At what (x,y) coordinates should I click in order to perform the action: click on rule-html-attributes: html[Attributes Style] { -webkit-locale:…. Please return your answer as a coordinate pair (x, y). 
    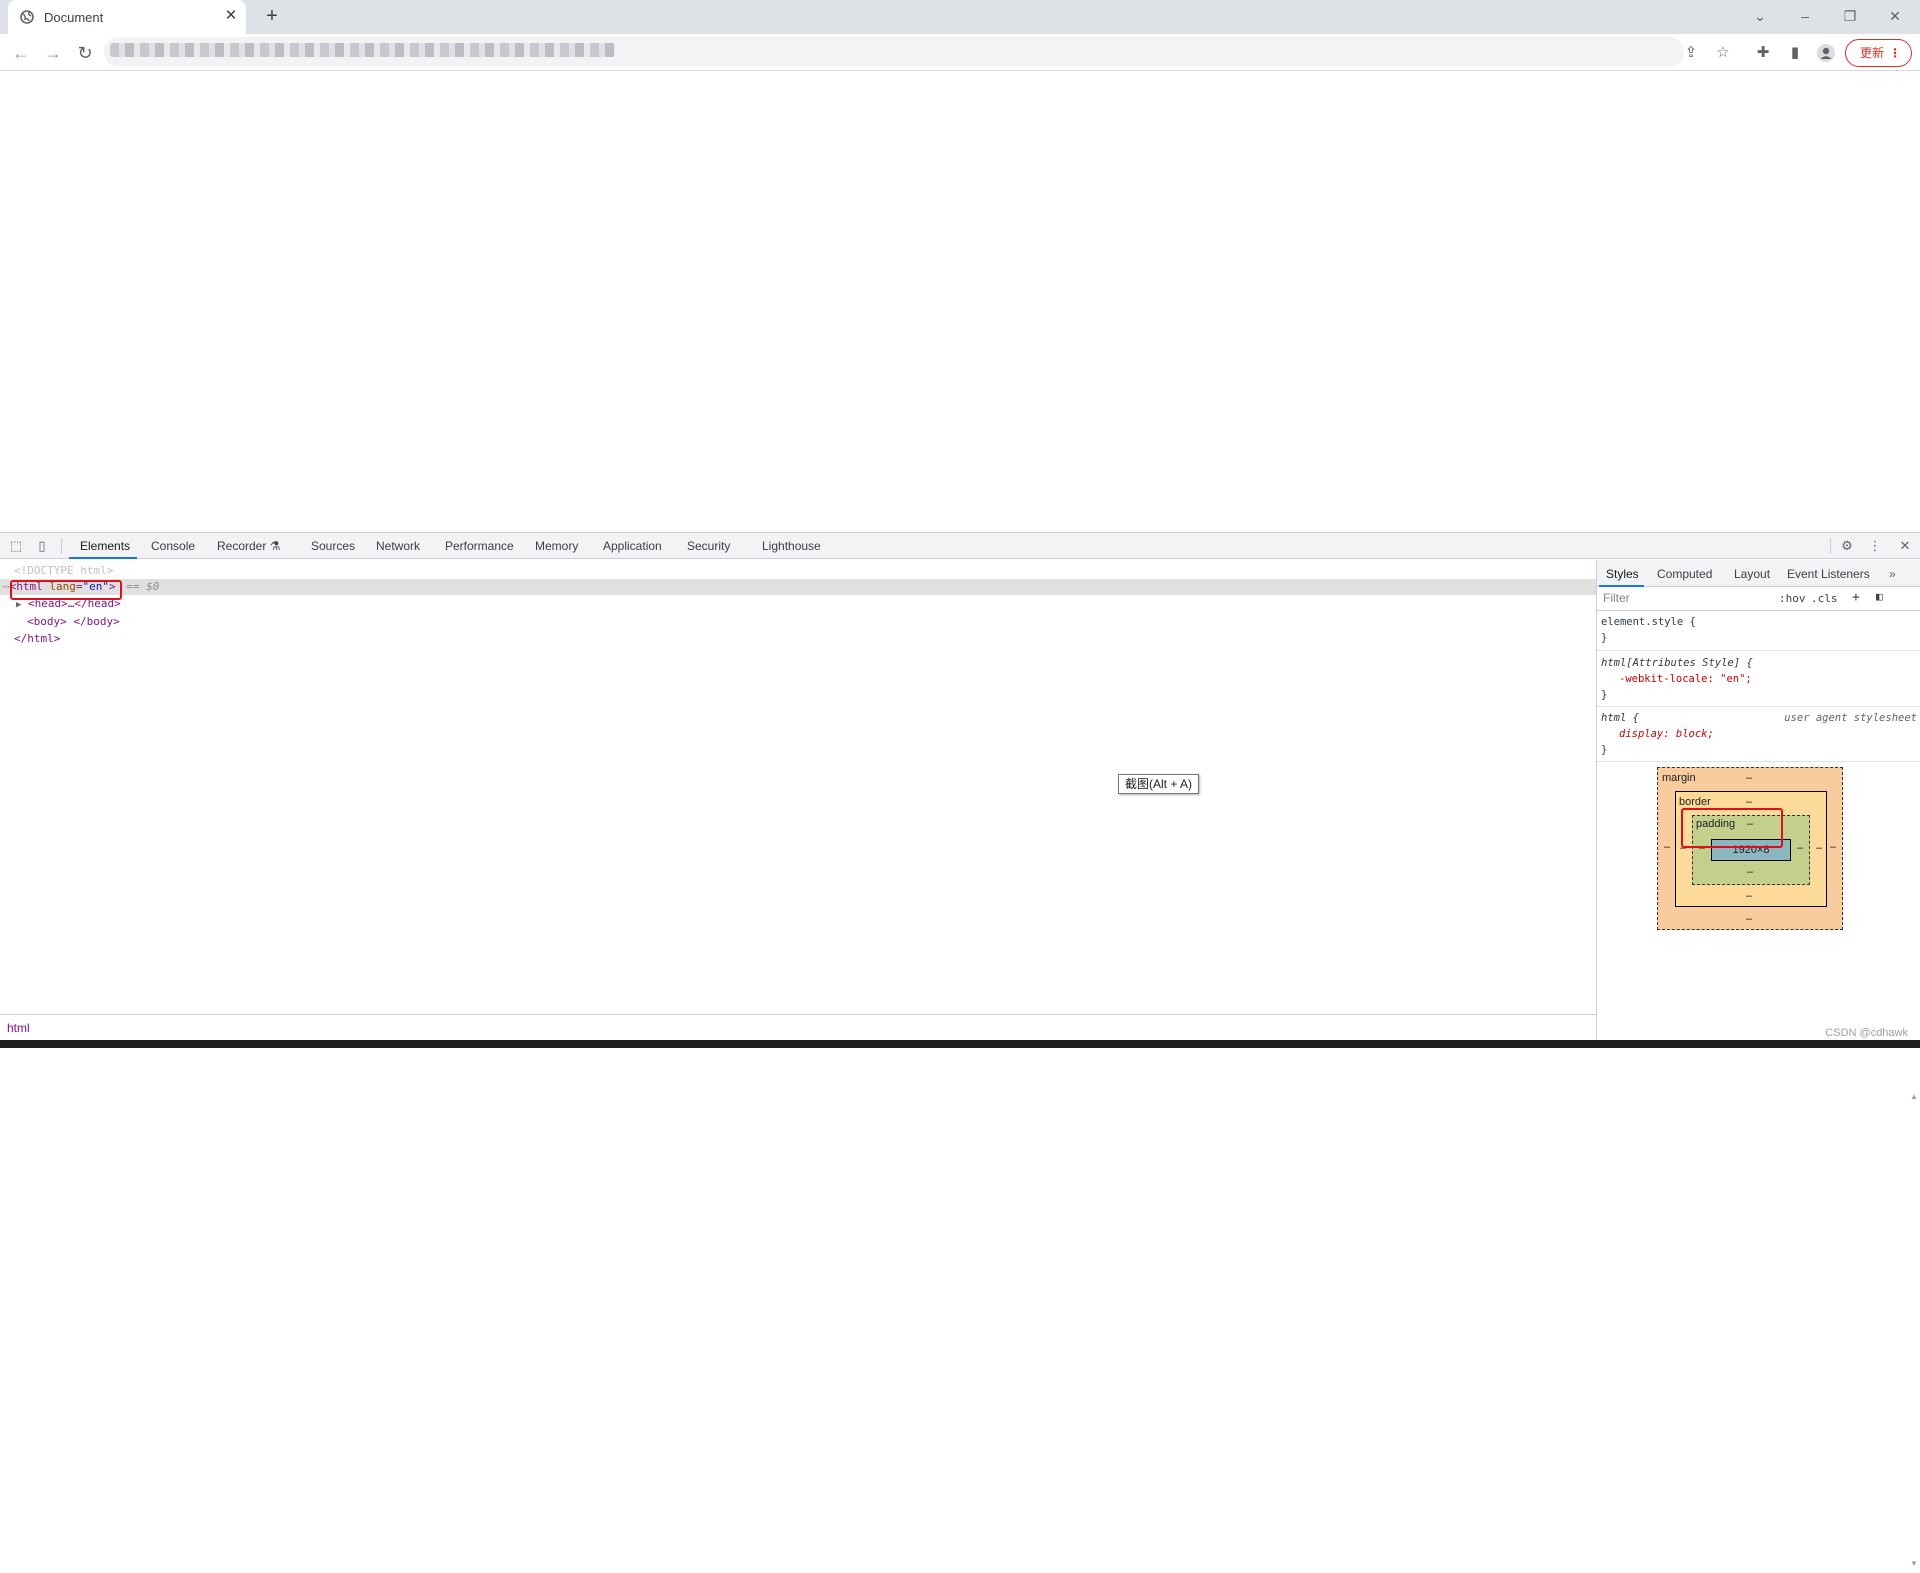
    Looking at the image, I should click on (1759, 679).